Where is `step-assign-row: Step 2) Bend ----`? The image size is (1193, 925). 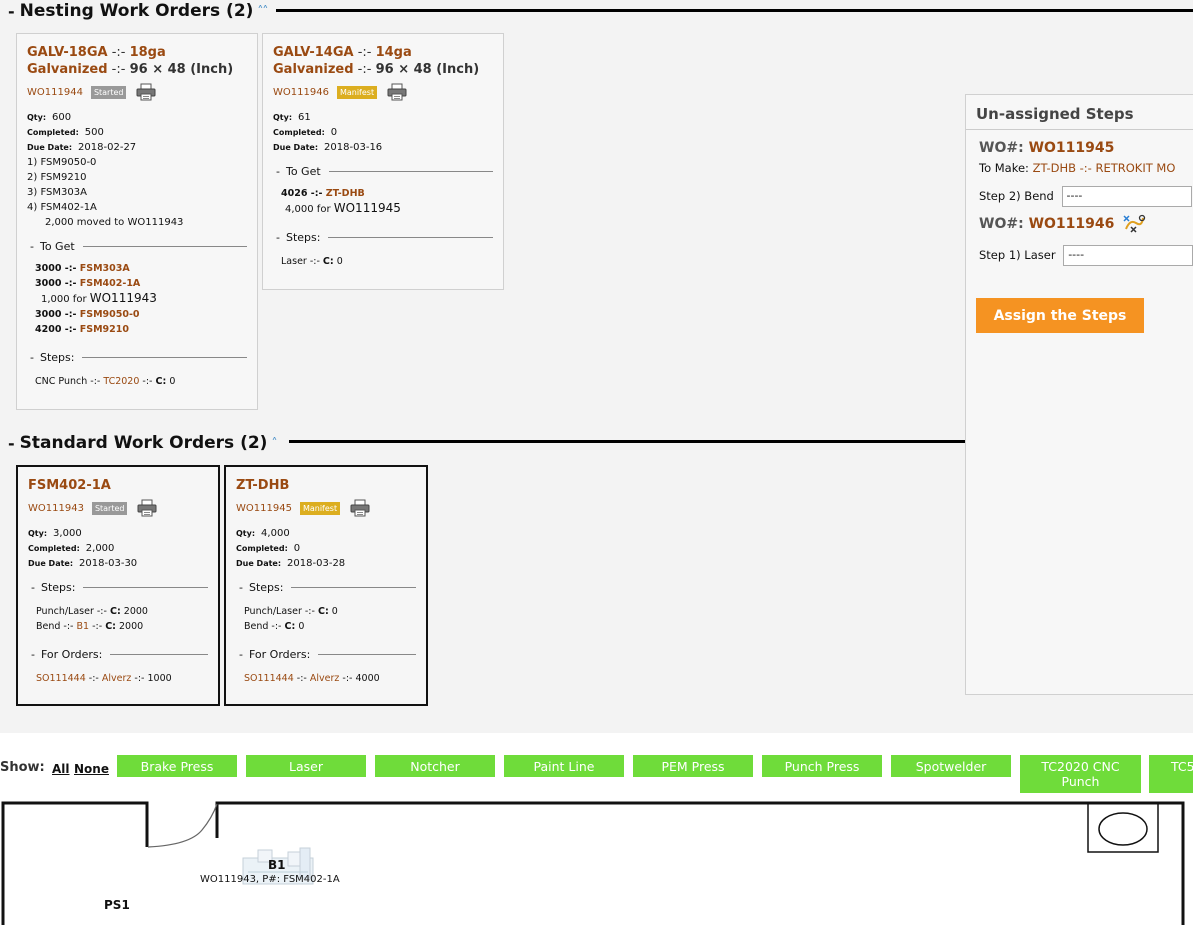 step-assign-row: Step 2) Bend ---- is located at coordinates (1086, 196).